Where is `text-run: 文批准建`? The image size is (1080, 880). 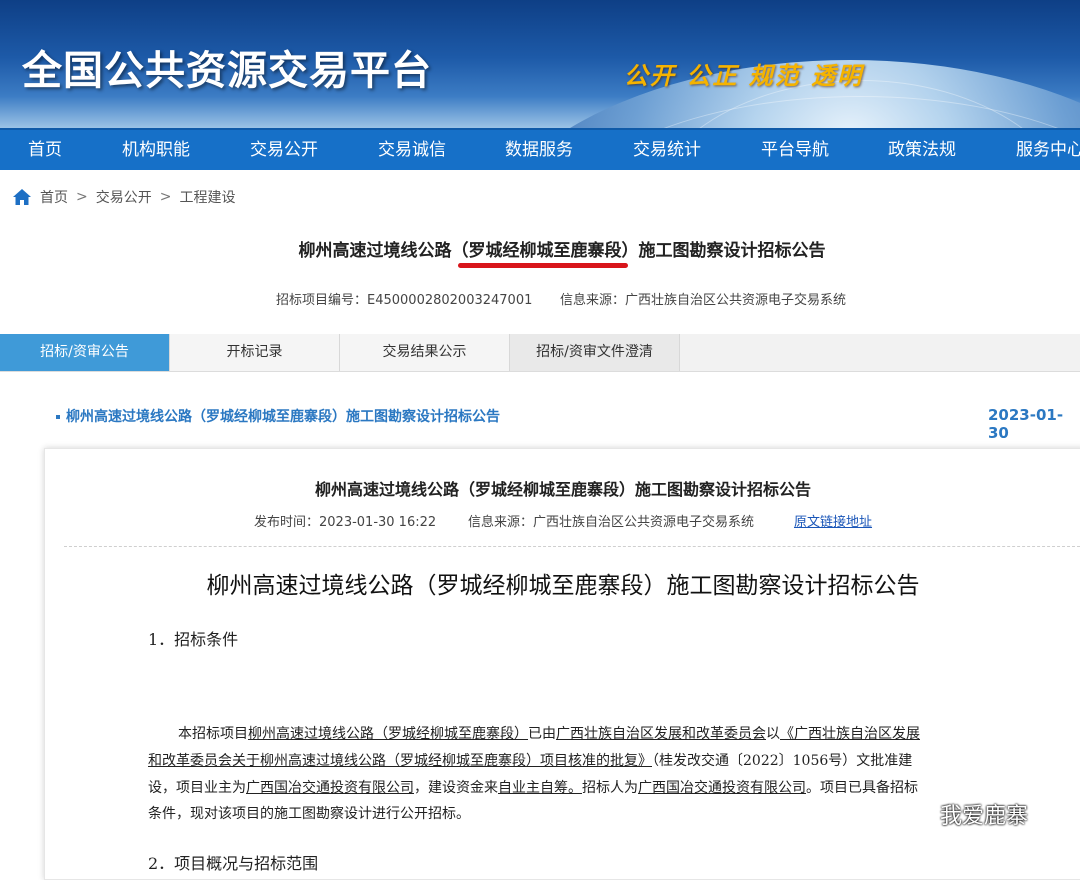 text-run: 文批准建 is located at coordinates (884, 761).